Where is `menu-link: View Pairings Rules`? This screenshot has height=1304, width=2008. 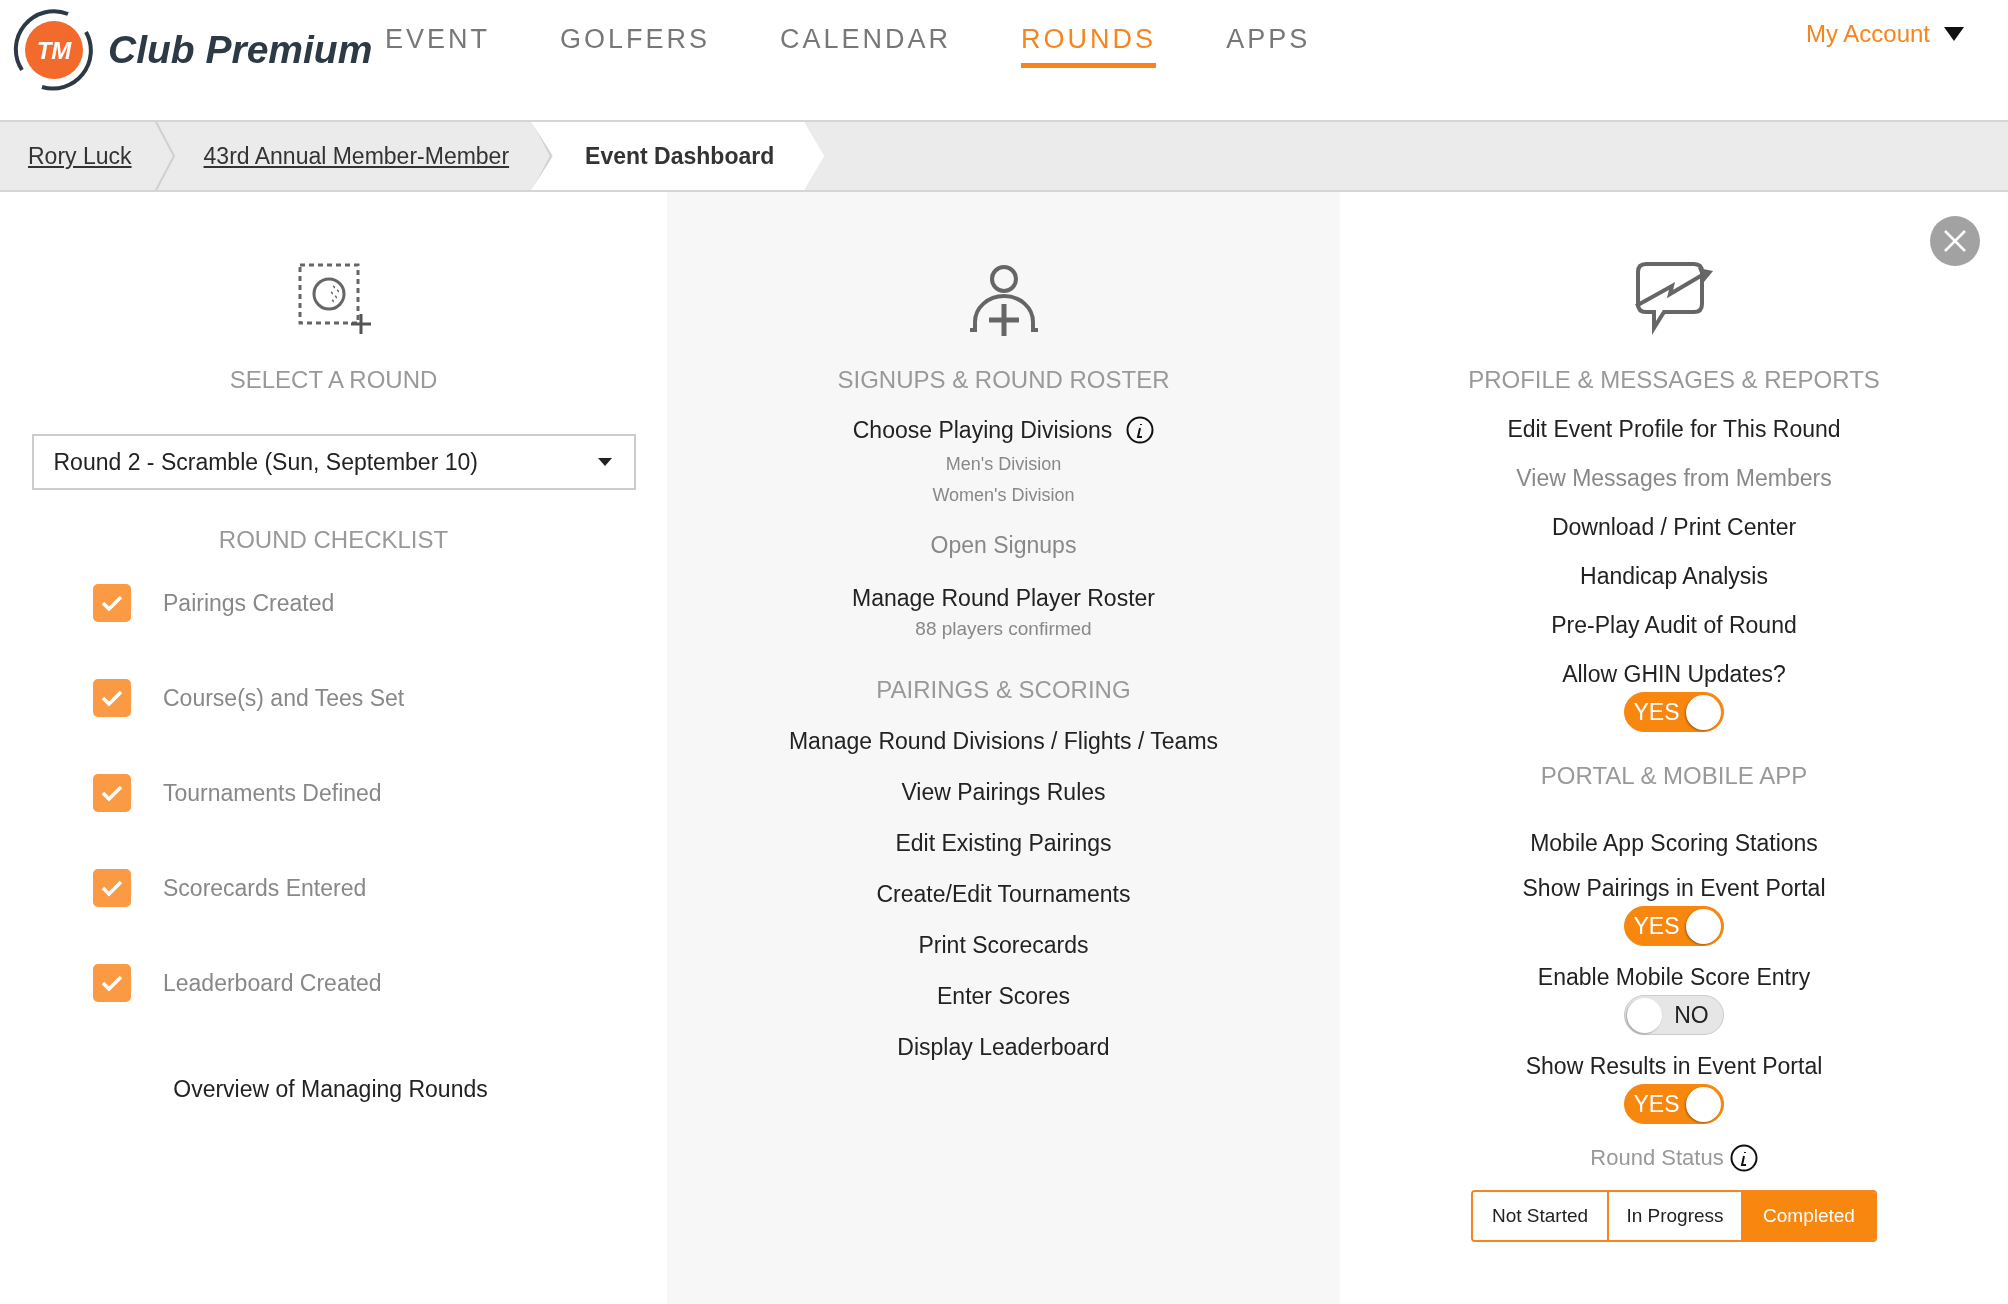 menu-link: View Pairings Rules is located at coordinates (1003, 792).